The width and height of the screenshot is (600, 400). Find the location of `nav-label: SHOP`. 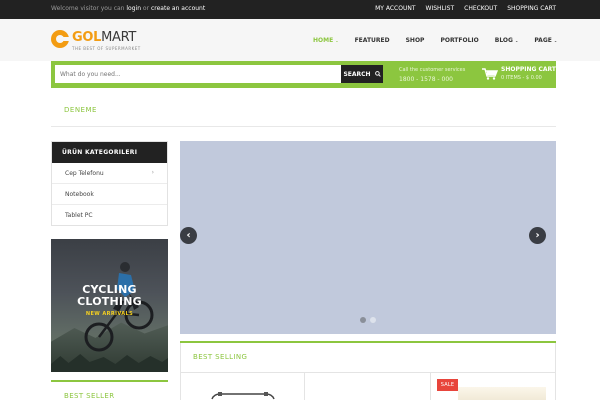

nav-label: SHOP is located at coordinates (415, 40).